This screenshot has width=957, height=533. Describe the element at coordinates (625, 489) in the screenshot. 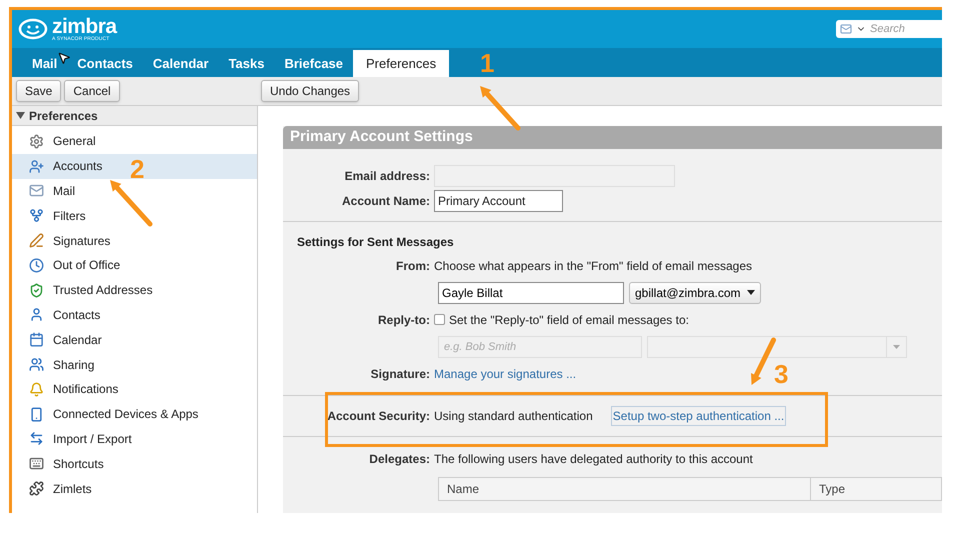

I see `column-header: Name` at that location.